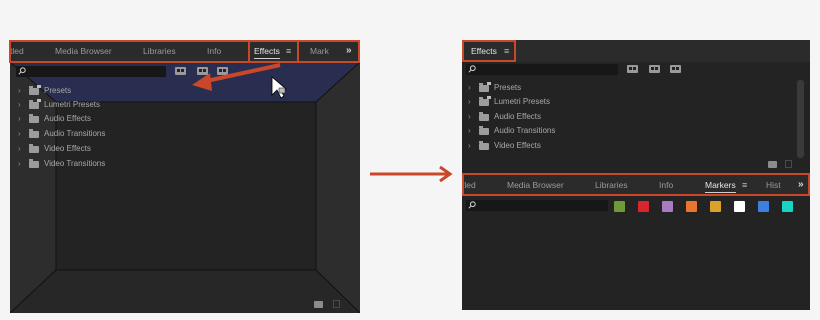 The image size is (820, 320). I want to click on 32bit-effects-filter-icon, so click(654, 69).